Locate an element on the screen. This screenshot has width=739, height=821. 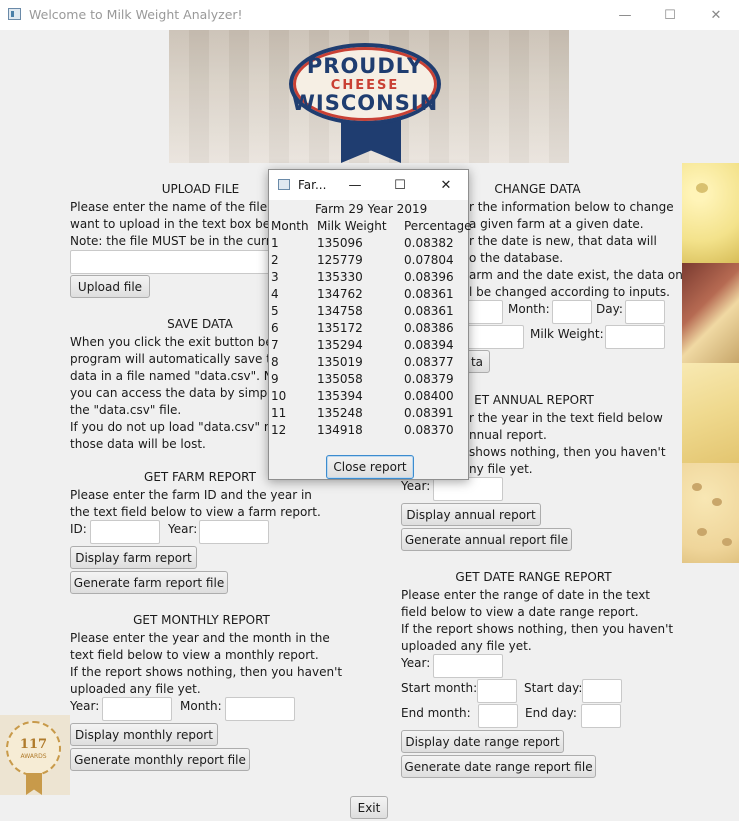
generate-annual-report-button: Generate annual report file is located at coordinates (486, 539).